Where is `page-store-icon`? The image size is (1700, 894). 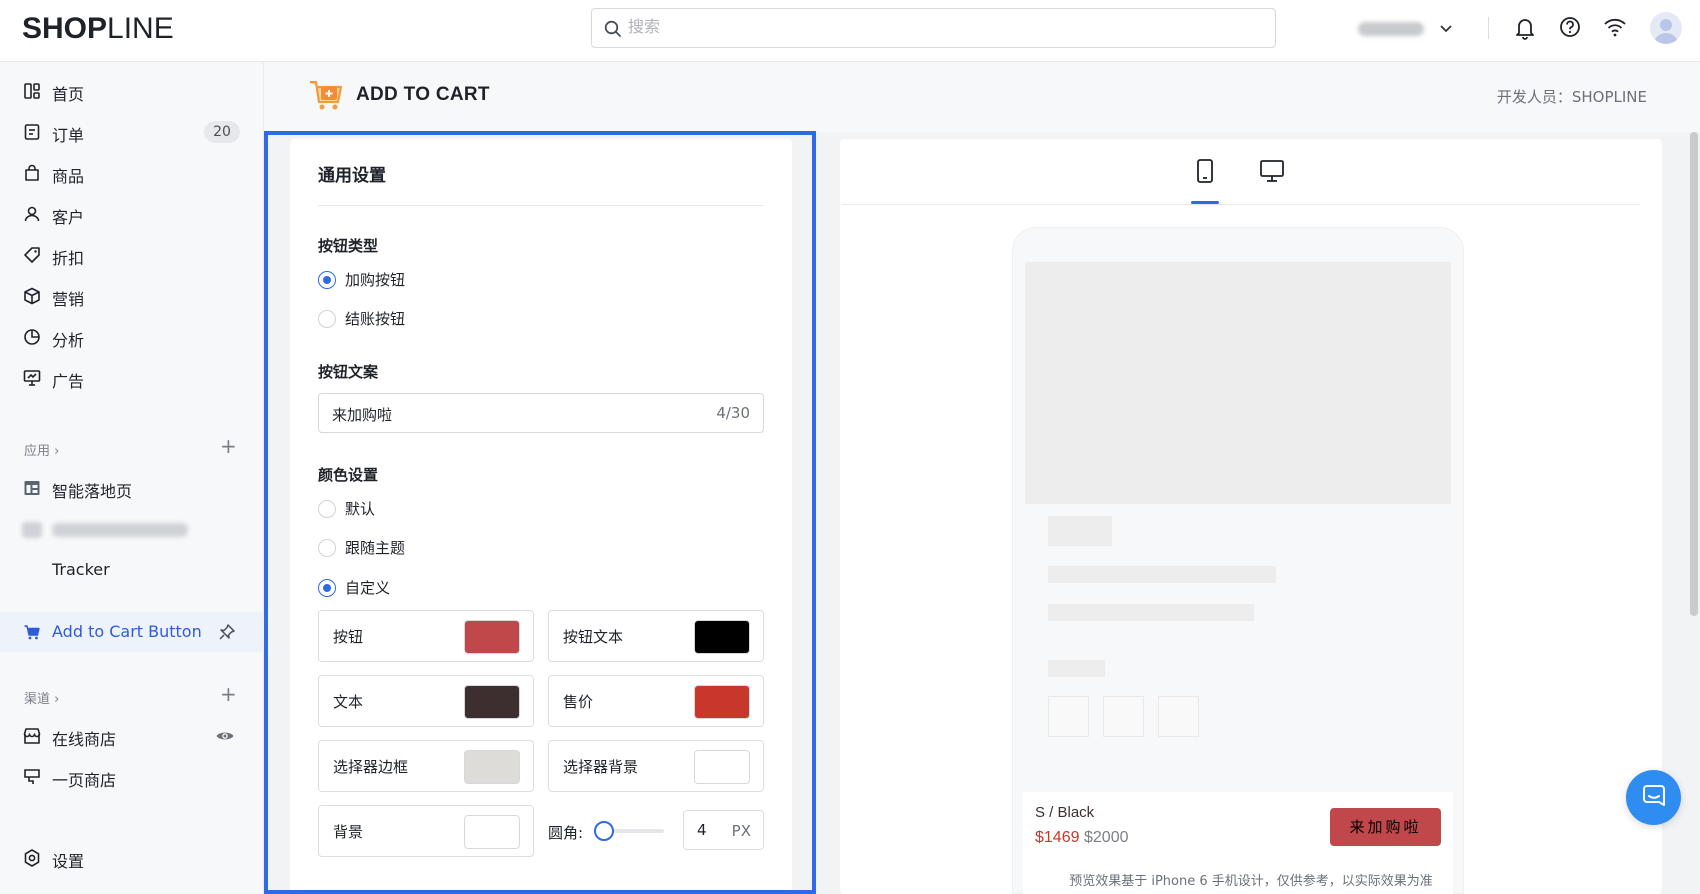 page-store-icon is located at coordinates (32, 776).